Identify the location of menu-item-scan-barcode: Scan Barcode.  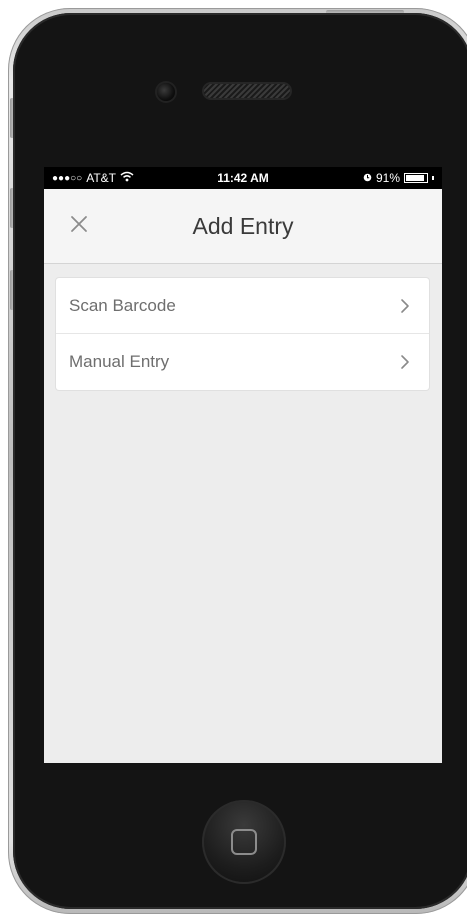
(242, 306).